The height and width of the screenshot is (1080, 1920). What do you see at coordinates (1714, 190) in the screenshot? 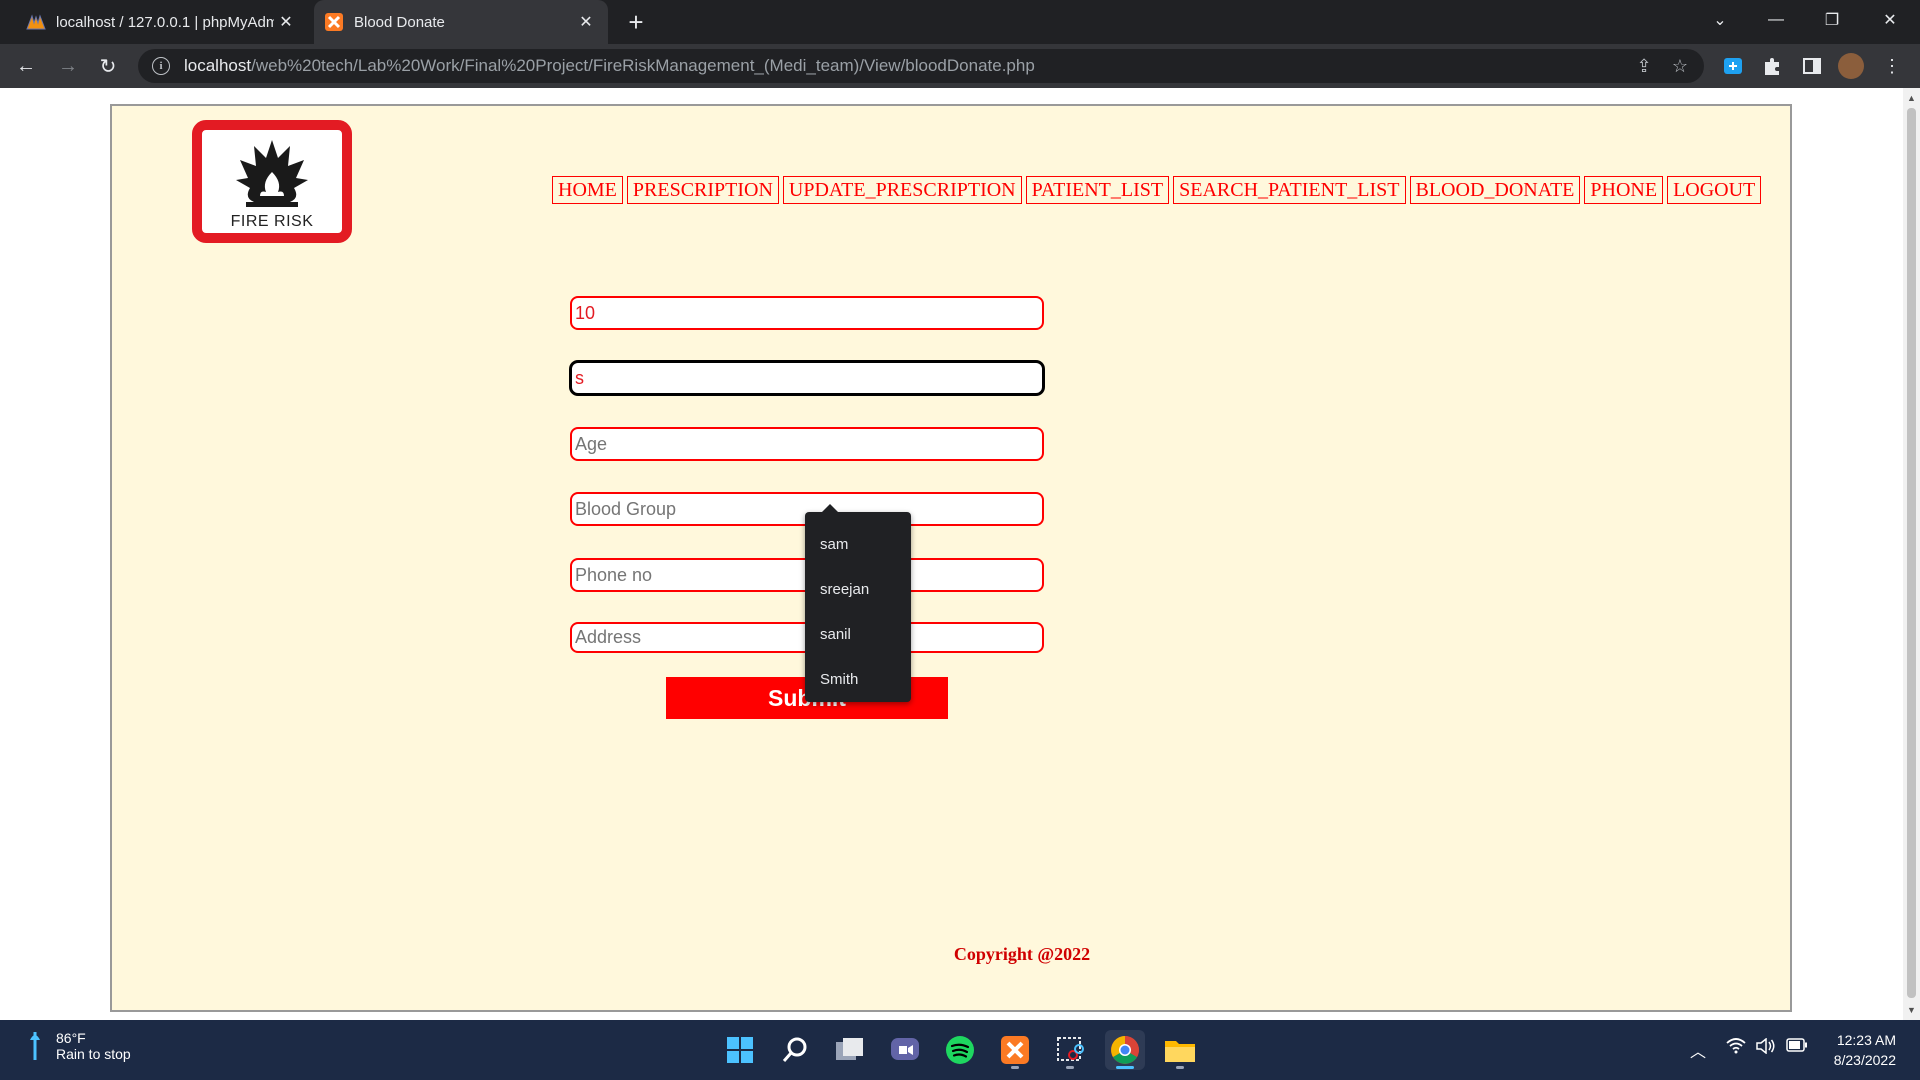
I see `nav-logout: LOGOUT` at bounding box center [1714, 190].